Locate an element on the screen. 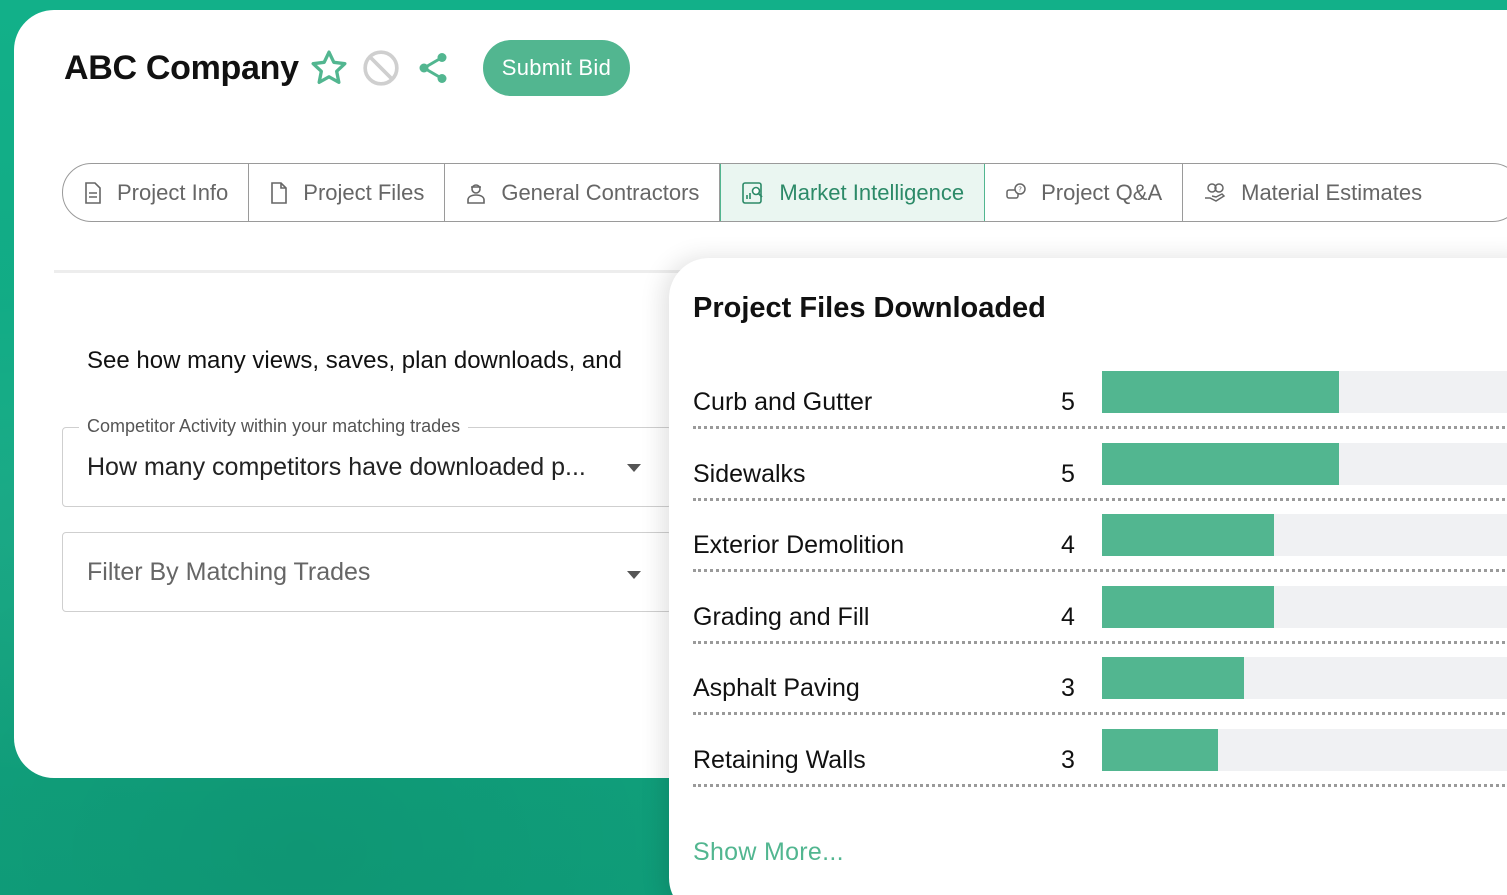 The height and width of the screenshot is (895, 1507). chart-row: Curb and Gutter 5 is located at coordinates (1100, 407).